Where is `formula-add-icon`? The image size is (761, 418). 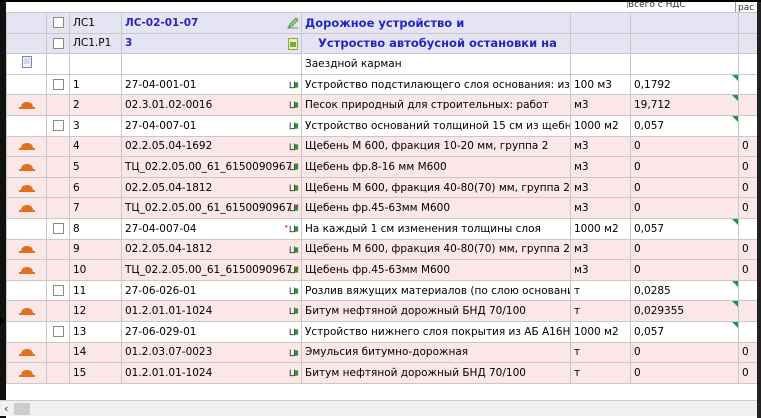
formula-add-icon is located at coordinates (291, 229).